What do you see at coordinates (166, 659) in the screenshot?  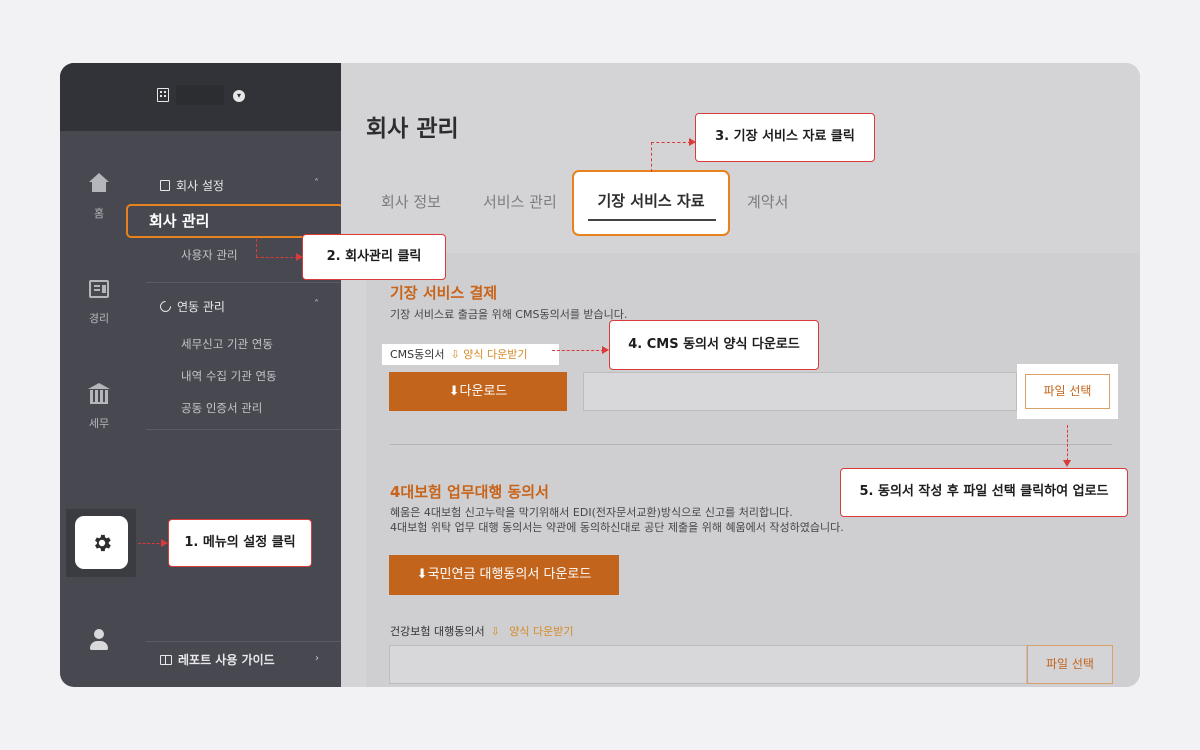 I see `book-icon` at bounding box center [166, 659].